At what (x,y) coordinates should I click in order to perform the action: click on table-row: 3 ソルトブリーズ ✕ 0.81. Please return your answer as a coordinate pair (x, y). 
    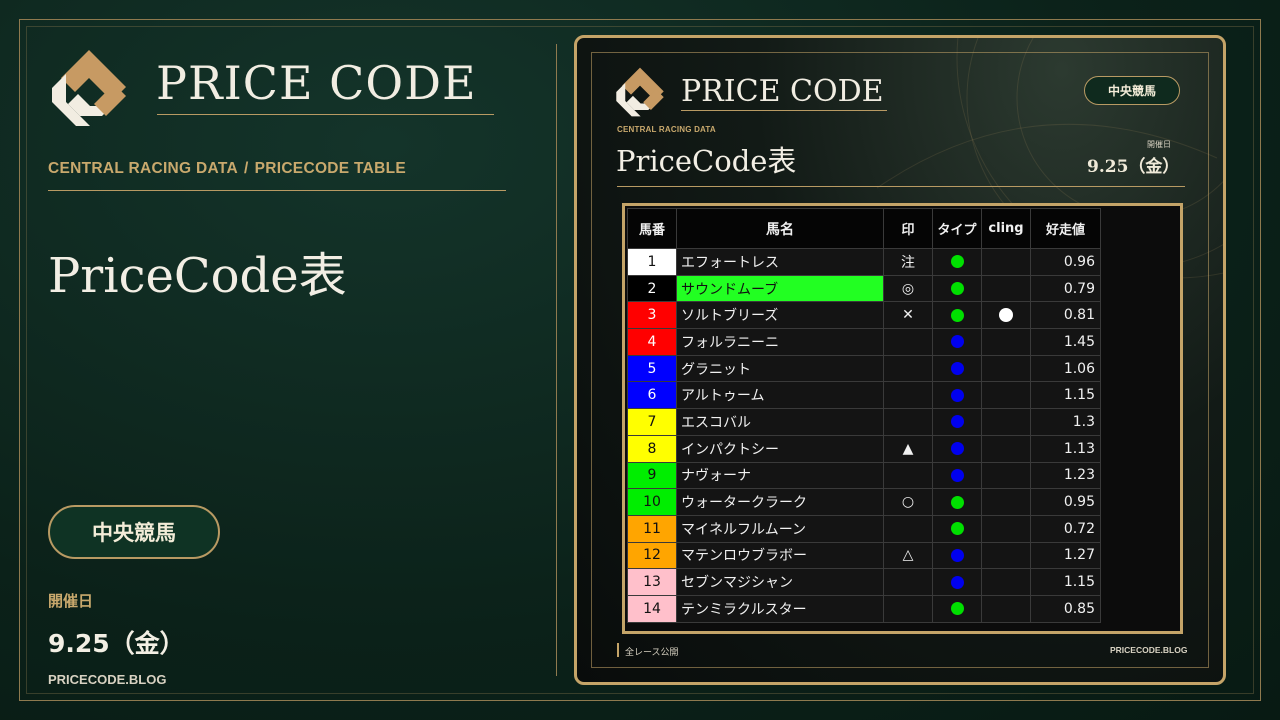
    Looking at the image, I should click on (864, 315).